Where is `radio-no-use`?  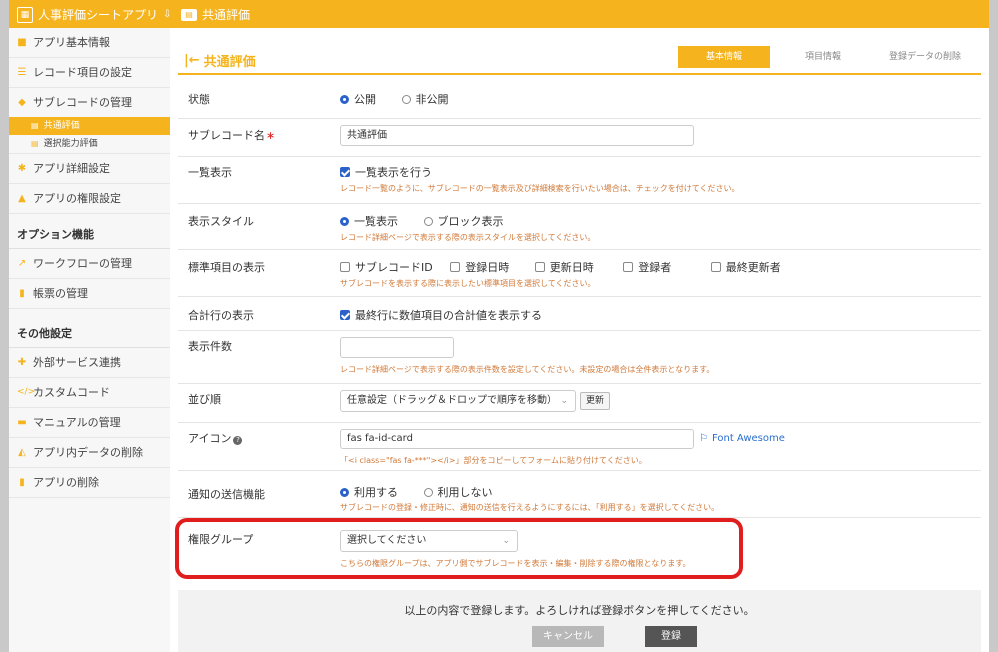 radio-no-use is located at coordinates (428, 492).